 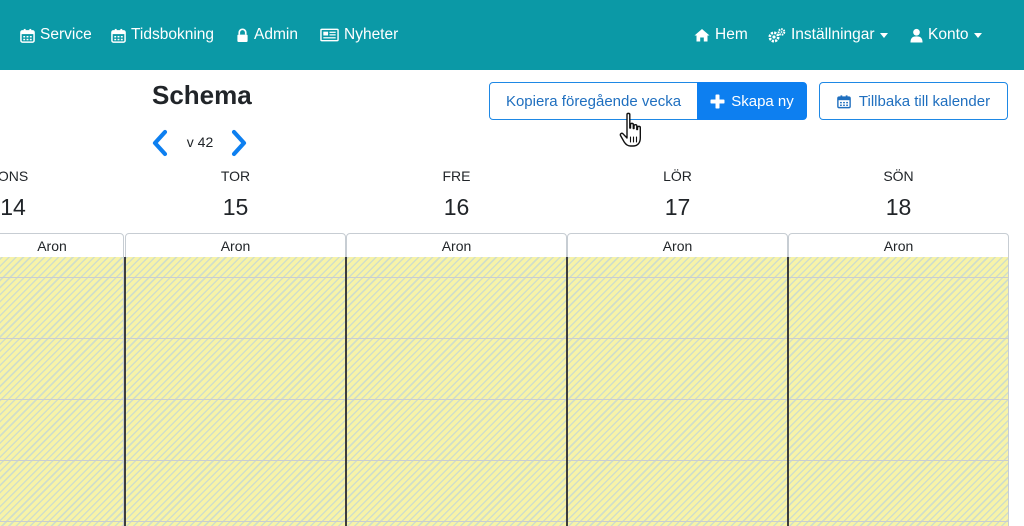 I want to click on nav-installningar-dropdown: Inställningar, so click(x=828, y=35).